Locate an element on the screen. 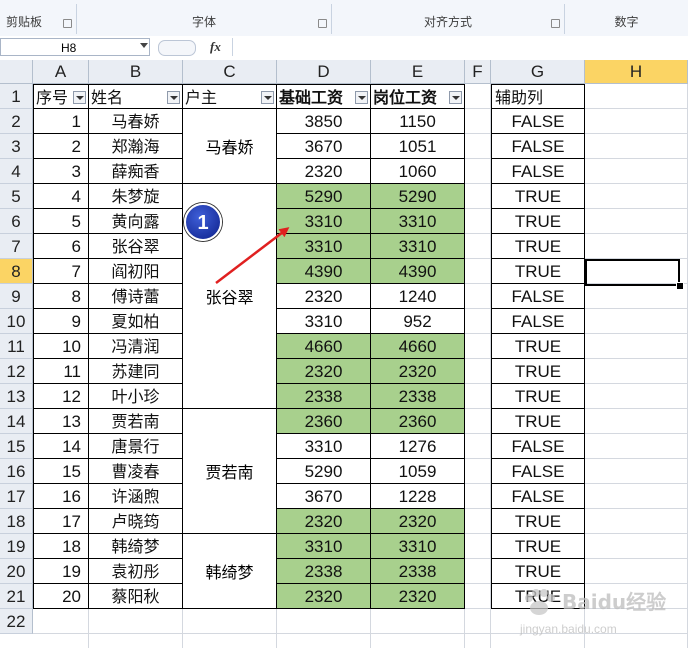  cell-name: 薛痴香 is located at coordinates (136, 171).